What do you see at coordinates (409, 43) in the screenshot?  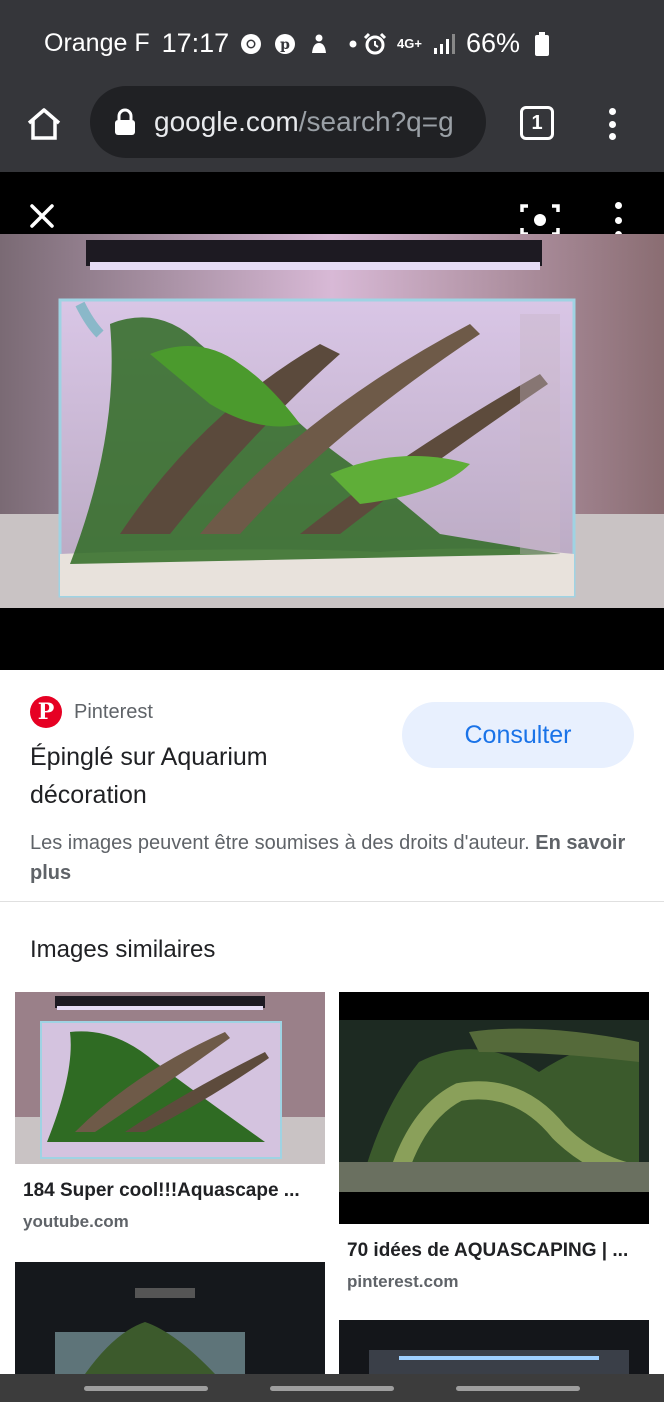 I see `network-type: 4G+` at bounding box center [409, 43].